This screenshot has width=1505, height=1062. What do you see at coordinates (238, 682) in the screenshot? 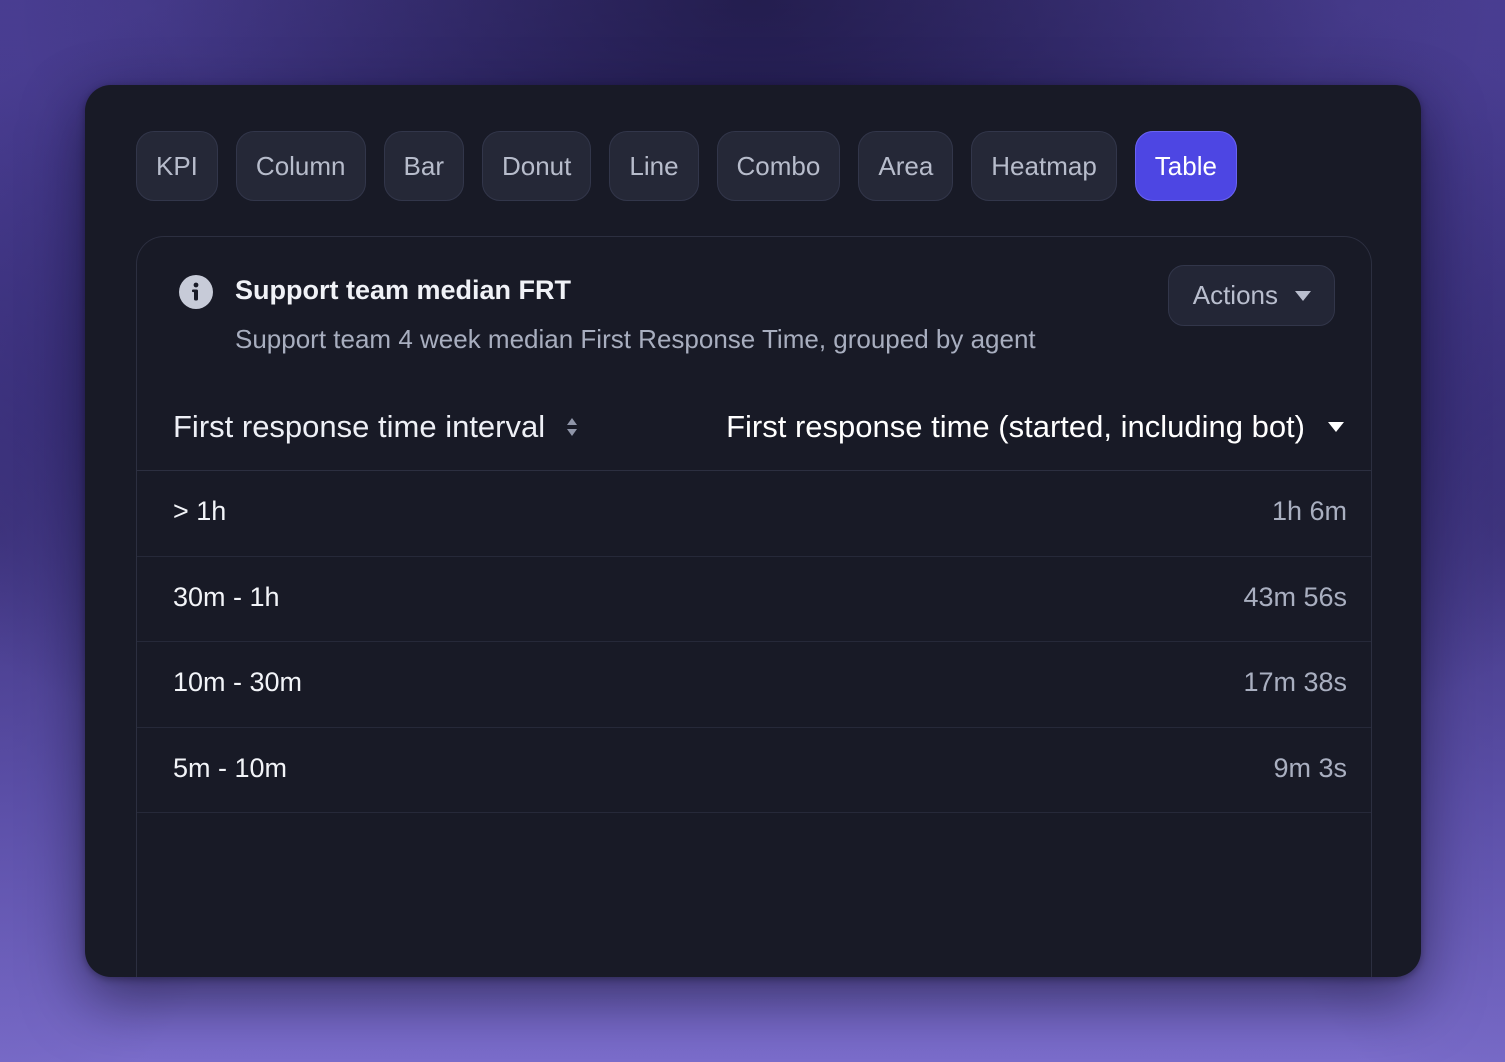
I see `cell-interval: 10m - 30m` at bounding box center [238, 682].